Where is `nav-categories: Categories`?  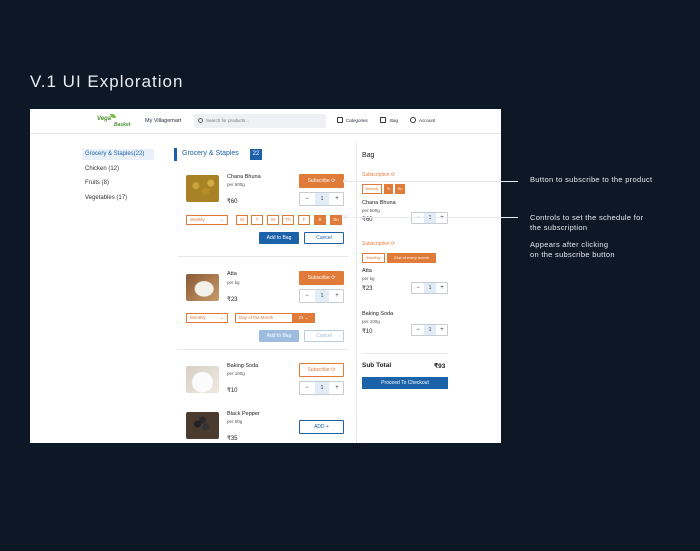
nav-categories: Categories is located at coordinates (357, 120).